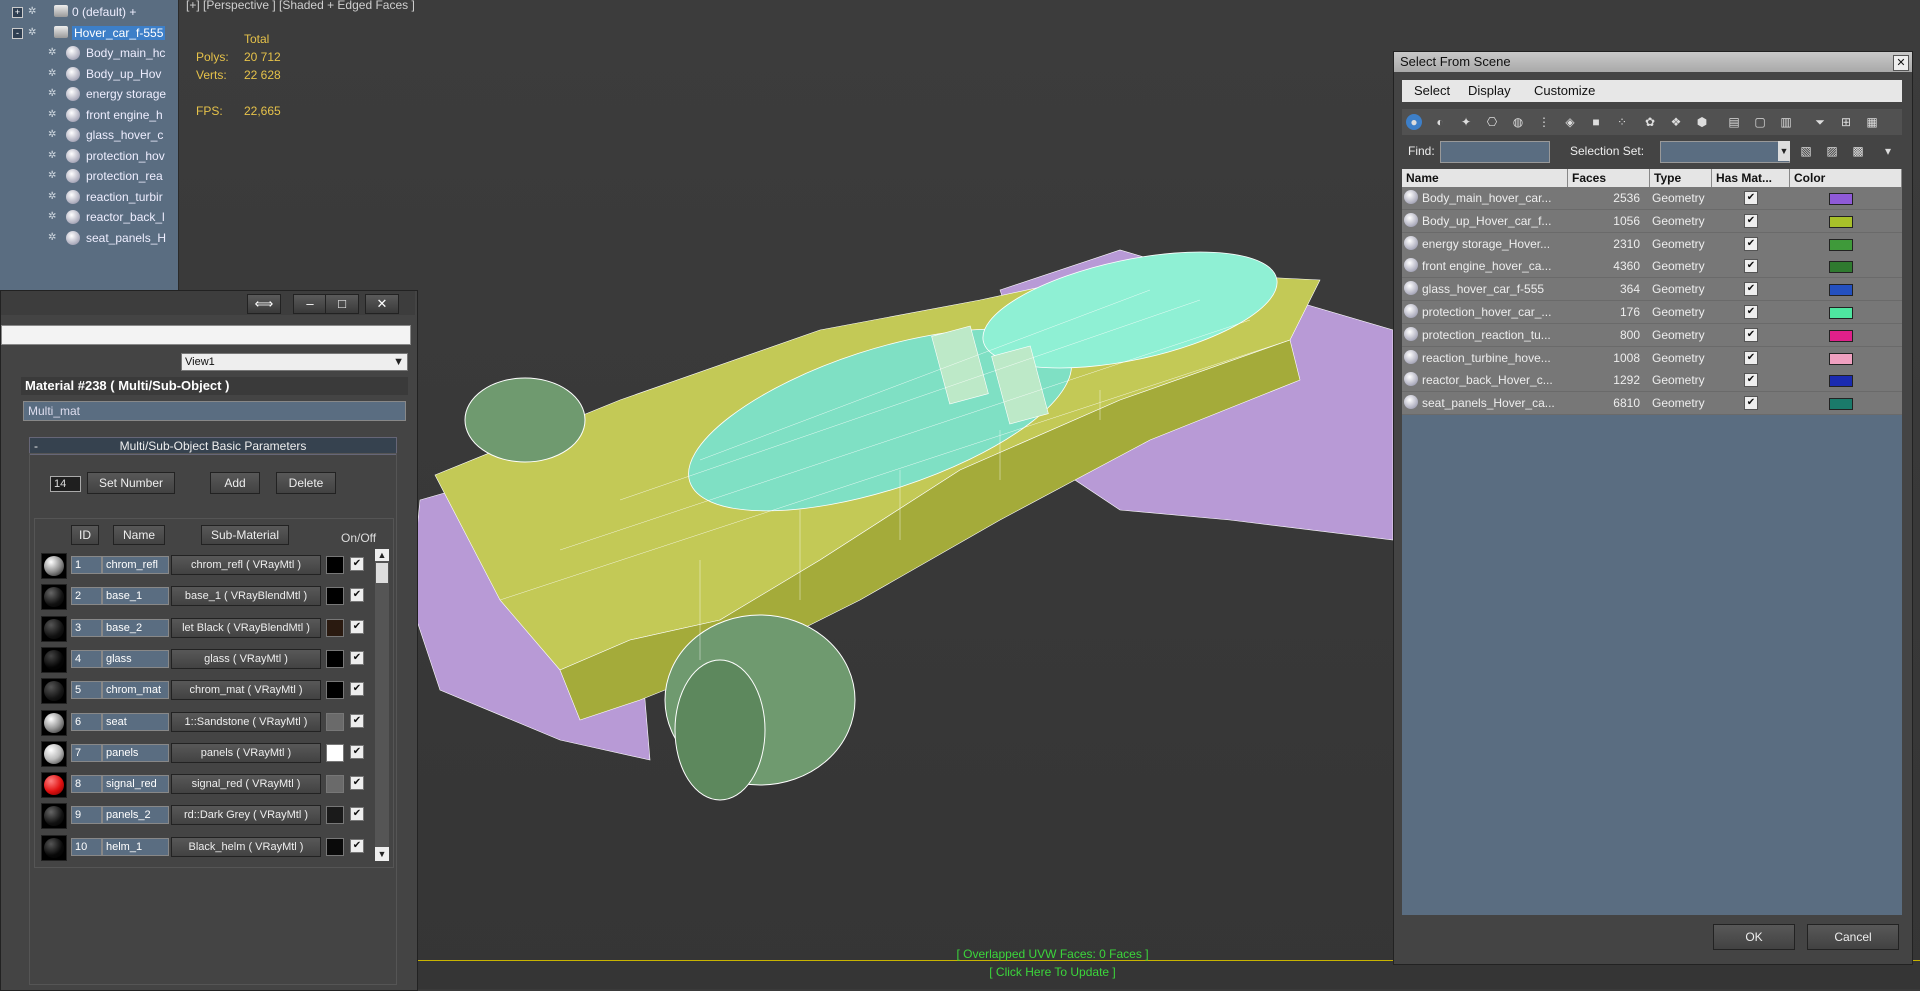 The width and height of the screenshot is (1920, 991). Describe the element at coordinates (1485, 178) in the screenshot. I see `th-name: Name` at that location.